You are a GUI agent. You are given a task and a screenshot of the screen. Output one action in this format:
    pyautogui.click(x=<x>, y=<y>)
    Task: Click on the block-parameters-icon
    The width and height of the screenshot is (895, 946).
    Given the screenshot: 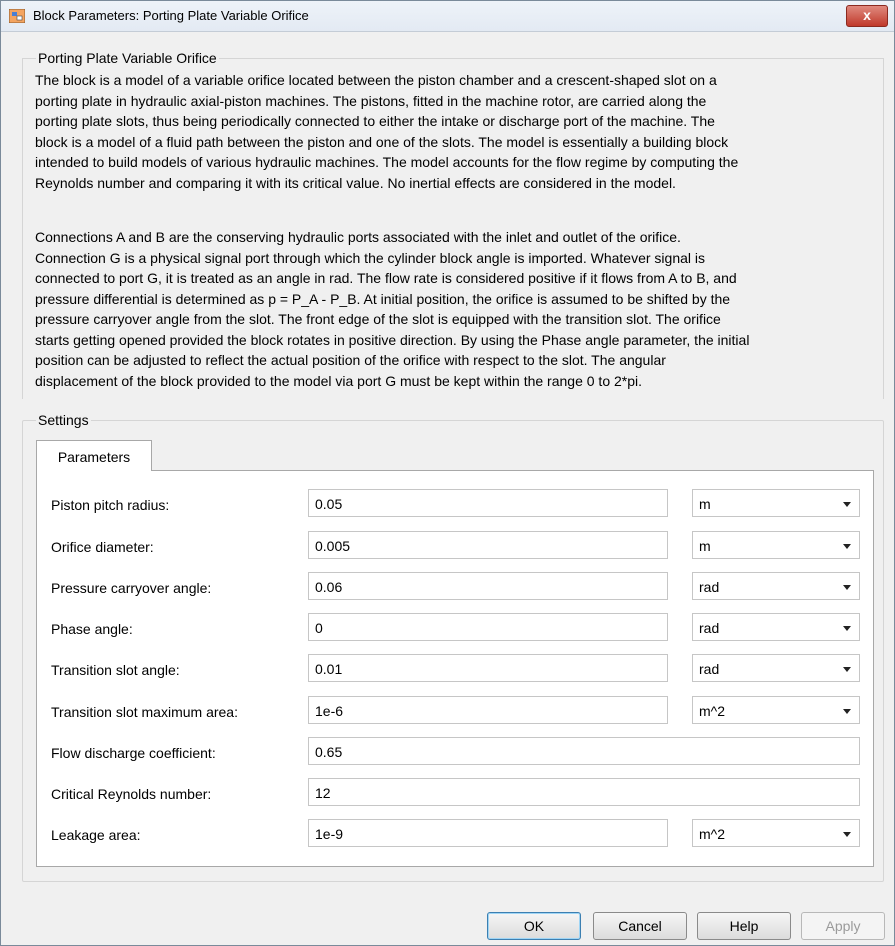 What is the action you would take?
    pyautogui.click(x=17, y=16)
    